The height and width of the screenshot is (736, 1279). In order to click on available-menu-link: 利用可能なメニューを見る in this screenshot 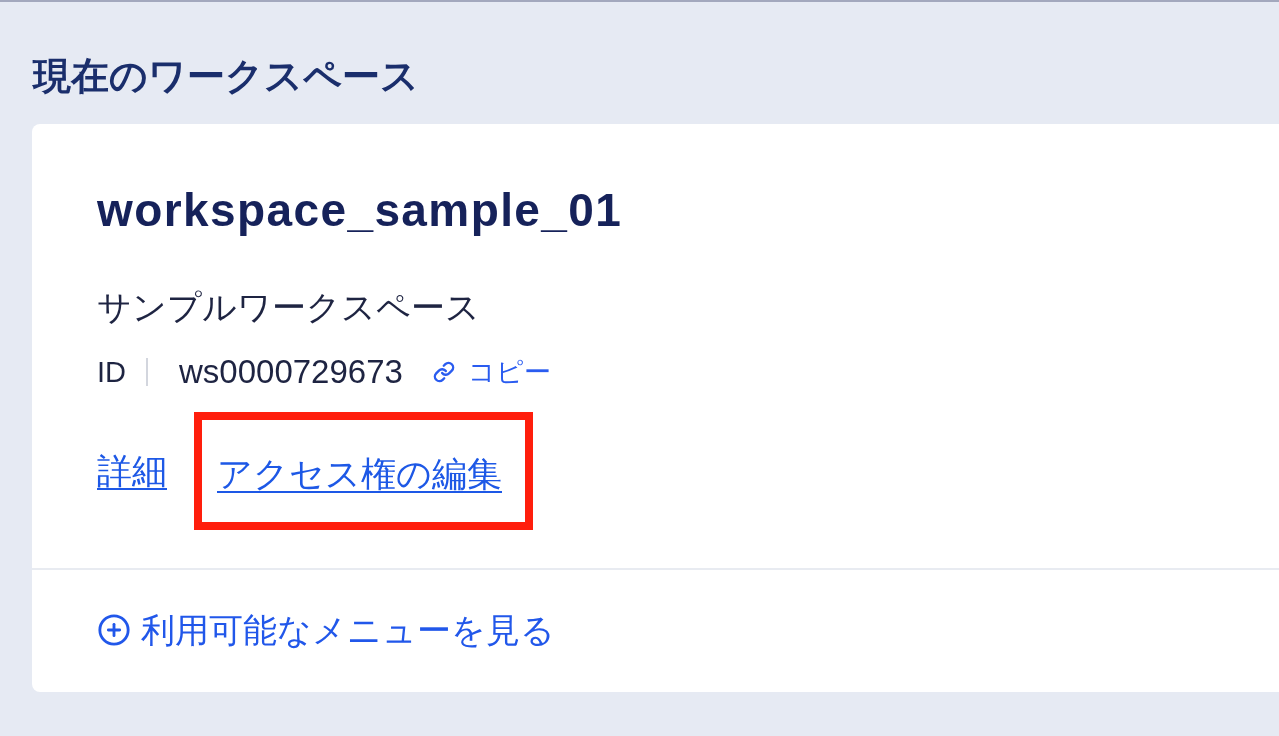, I will do `click(326, 630)`.